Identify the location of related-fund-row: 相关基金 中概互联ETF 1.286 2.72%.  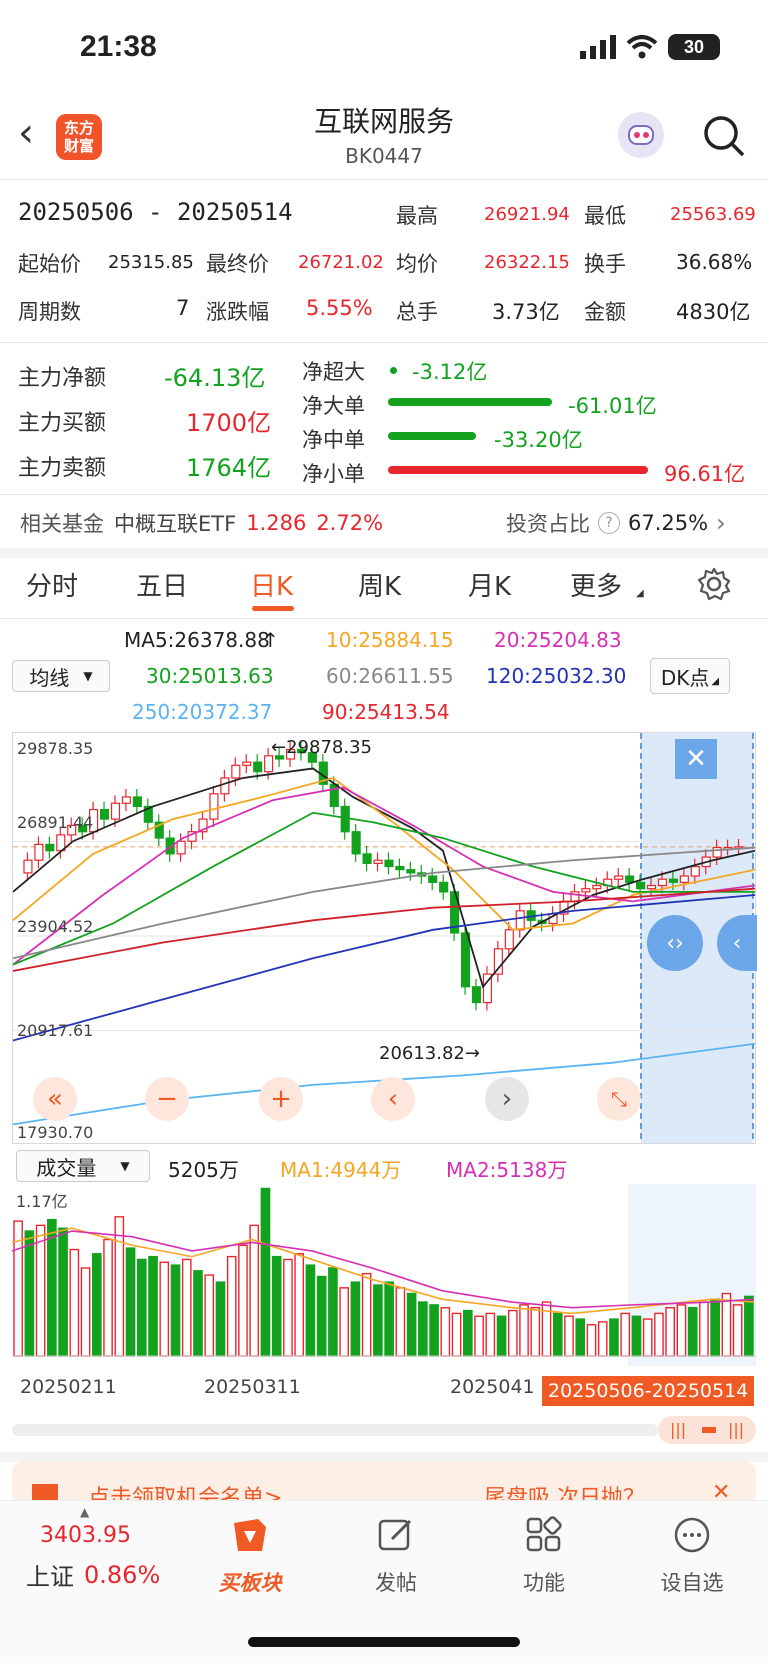
(201, 523).